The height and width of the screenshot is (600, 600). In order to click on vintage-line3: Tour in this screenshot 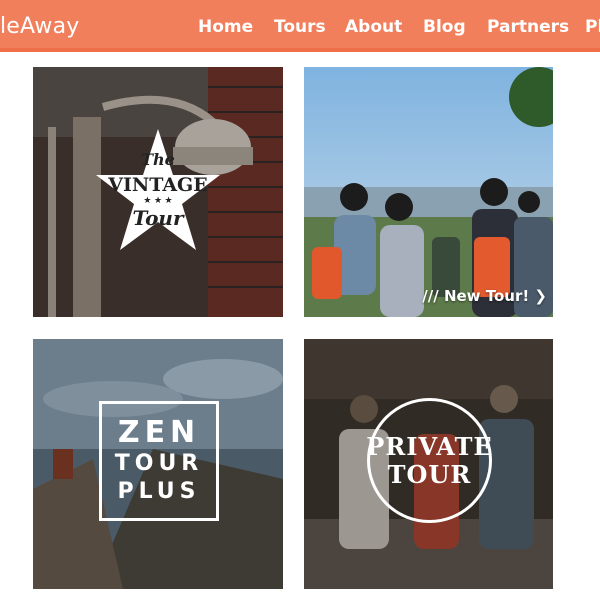, I will do `click(158, 218)`.